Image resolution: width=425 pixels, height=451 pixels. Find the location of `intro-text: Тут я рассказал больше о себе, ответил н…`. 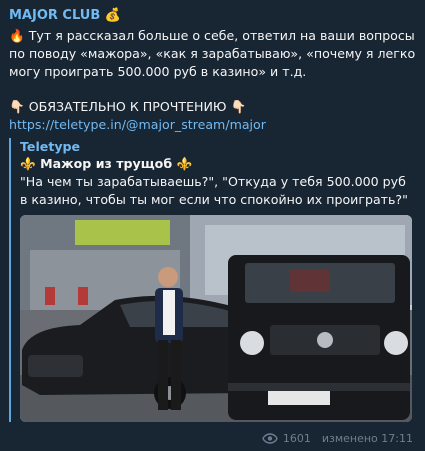

intro-text: Тут я рассказал больше о себе, ответил н… is located at coordinates (212, 53).